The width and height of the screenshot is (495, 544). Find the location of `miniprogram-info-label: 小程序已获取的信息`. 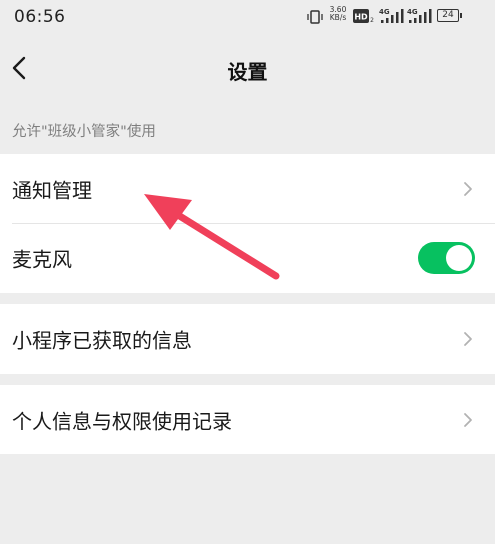

miniprogram-info-label: 小程序已获取的信息 is located at coordinates (102, 340).